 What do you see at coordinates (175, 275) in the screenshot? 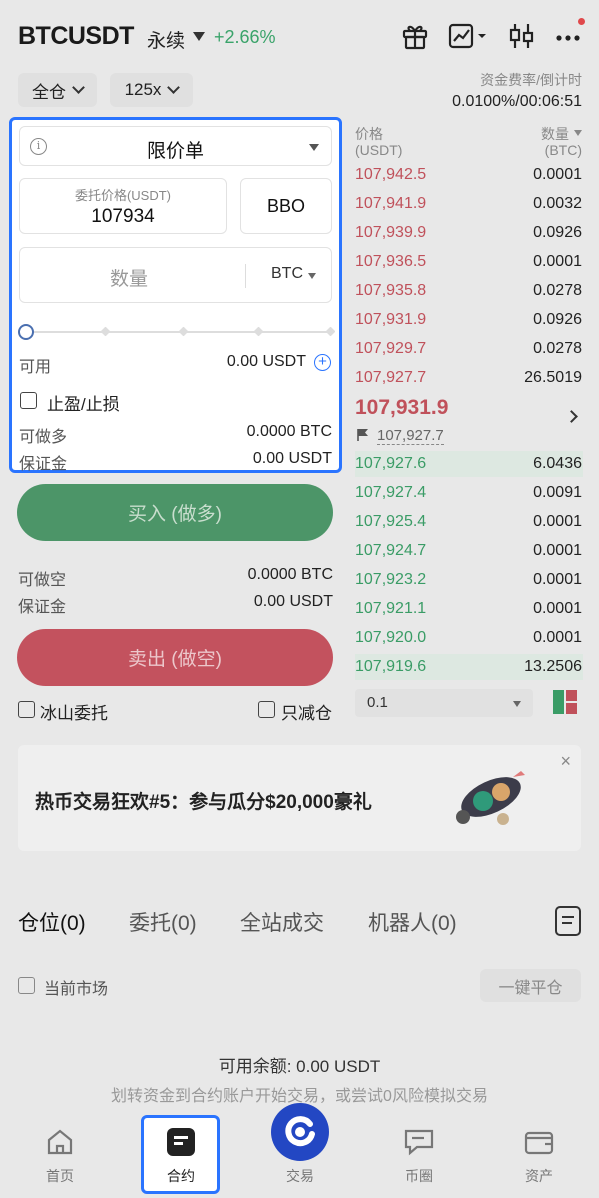
I see `quantity-input: 数量 BTC` at bounding box center [175, 275].